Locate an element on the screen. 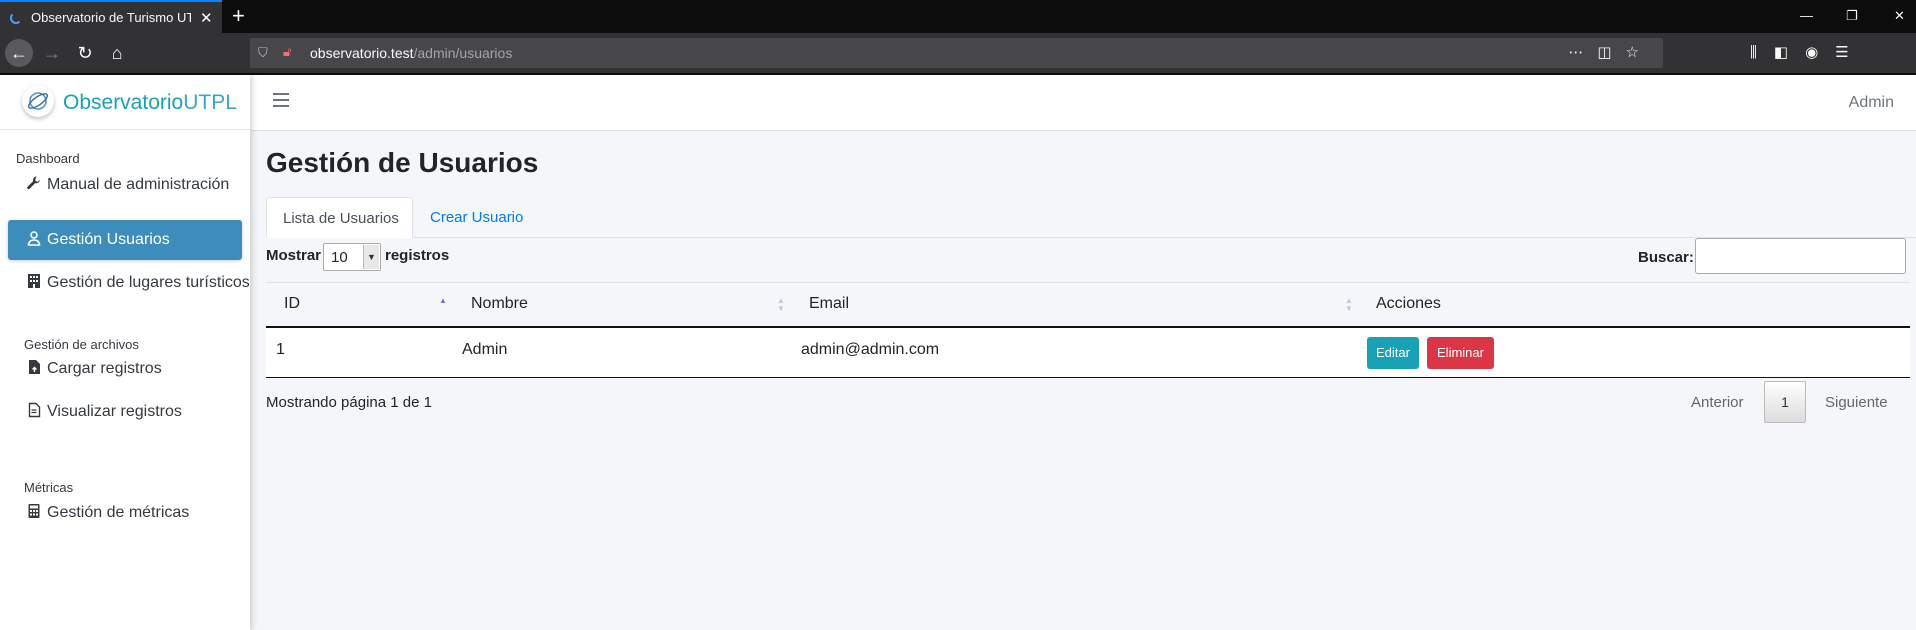  pagination-next: Siguiente is located at coordinates (1856, 402).